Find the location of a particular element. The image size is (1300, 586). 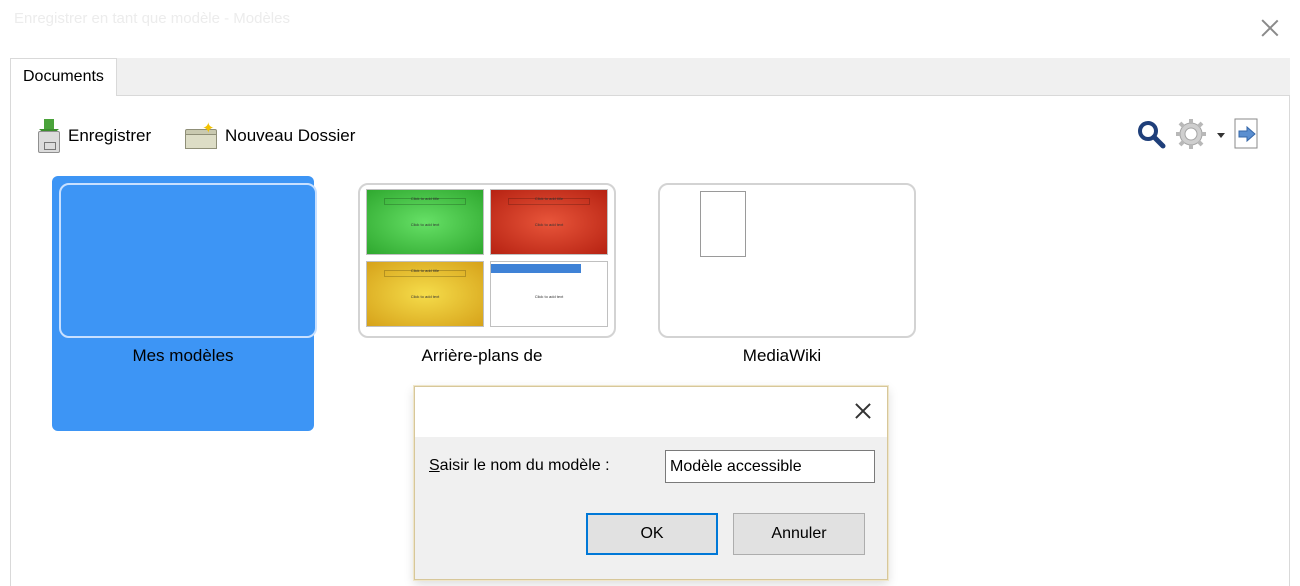

save-template-dialog: Saisir le nom du modèle : OK Annuler is located at coordinates (651, 483).